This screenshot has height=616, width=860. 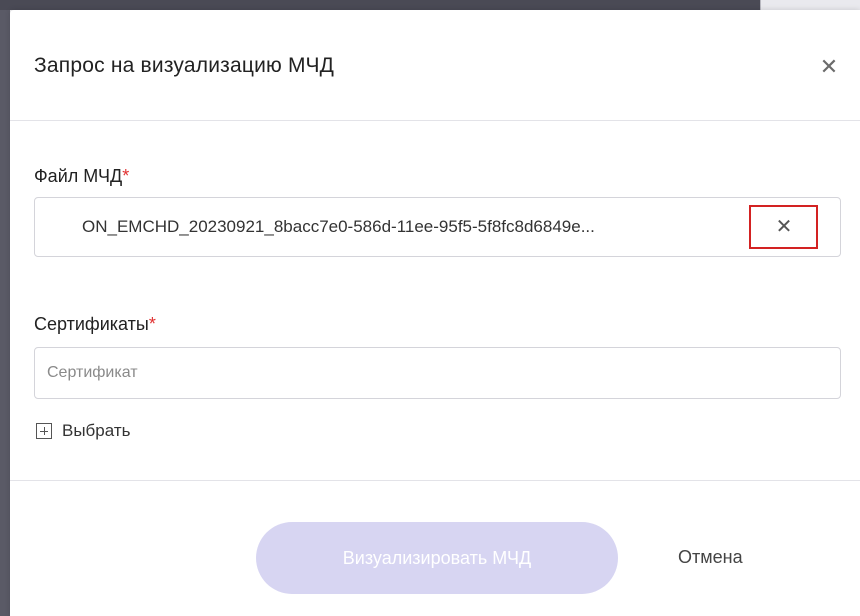 I want to click on background-left-edge, so click(x=5, y=313).